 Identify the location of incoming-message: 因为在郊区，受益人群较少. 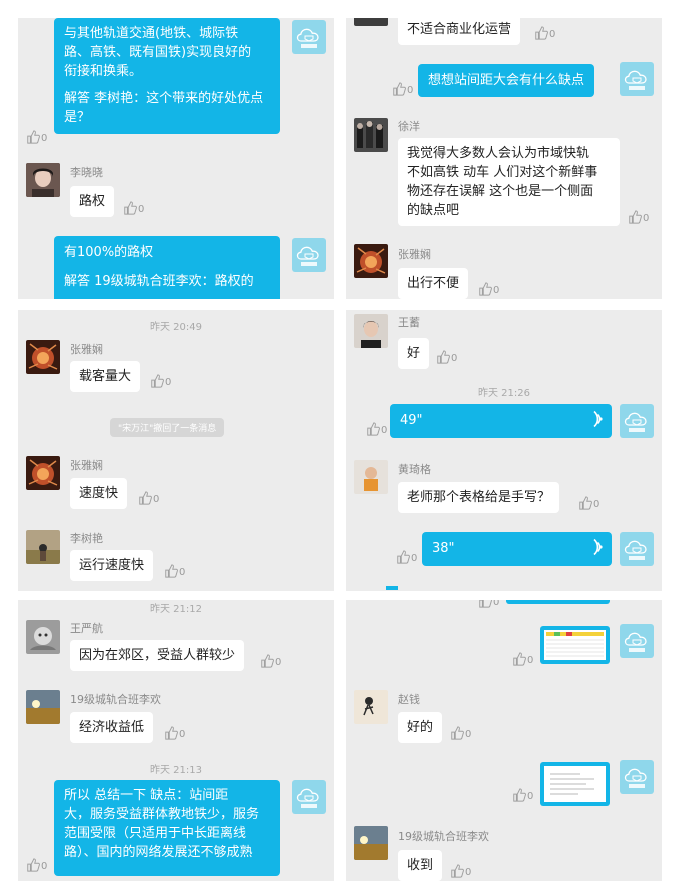
(157, 655).